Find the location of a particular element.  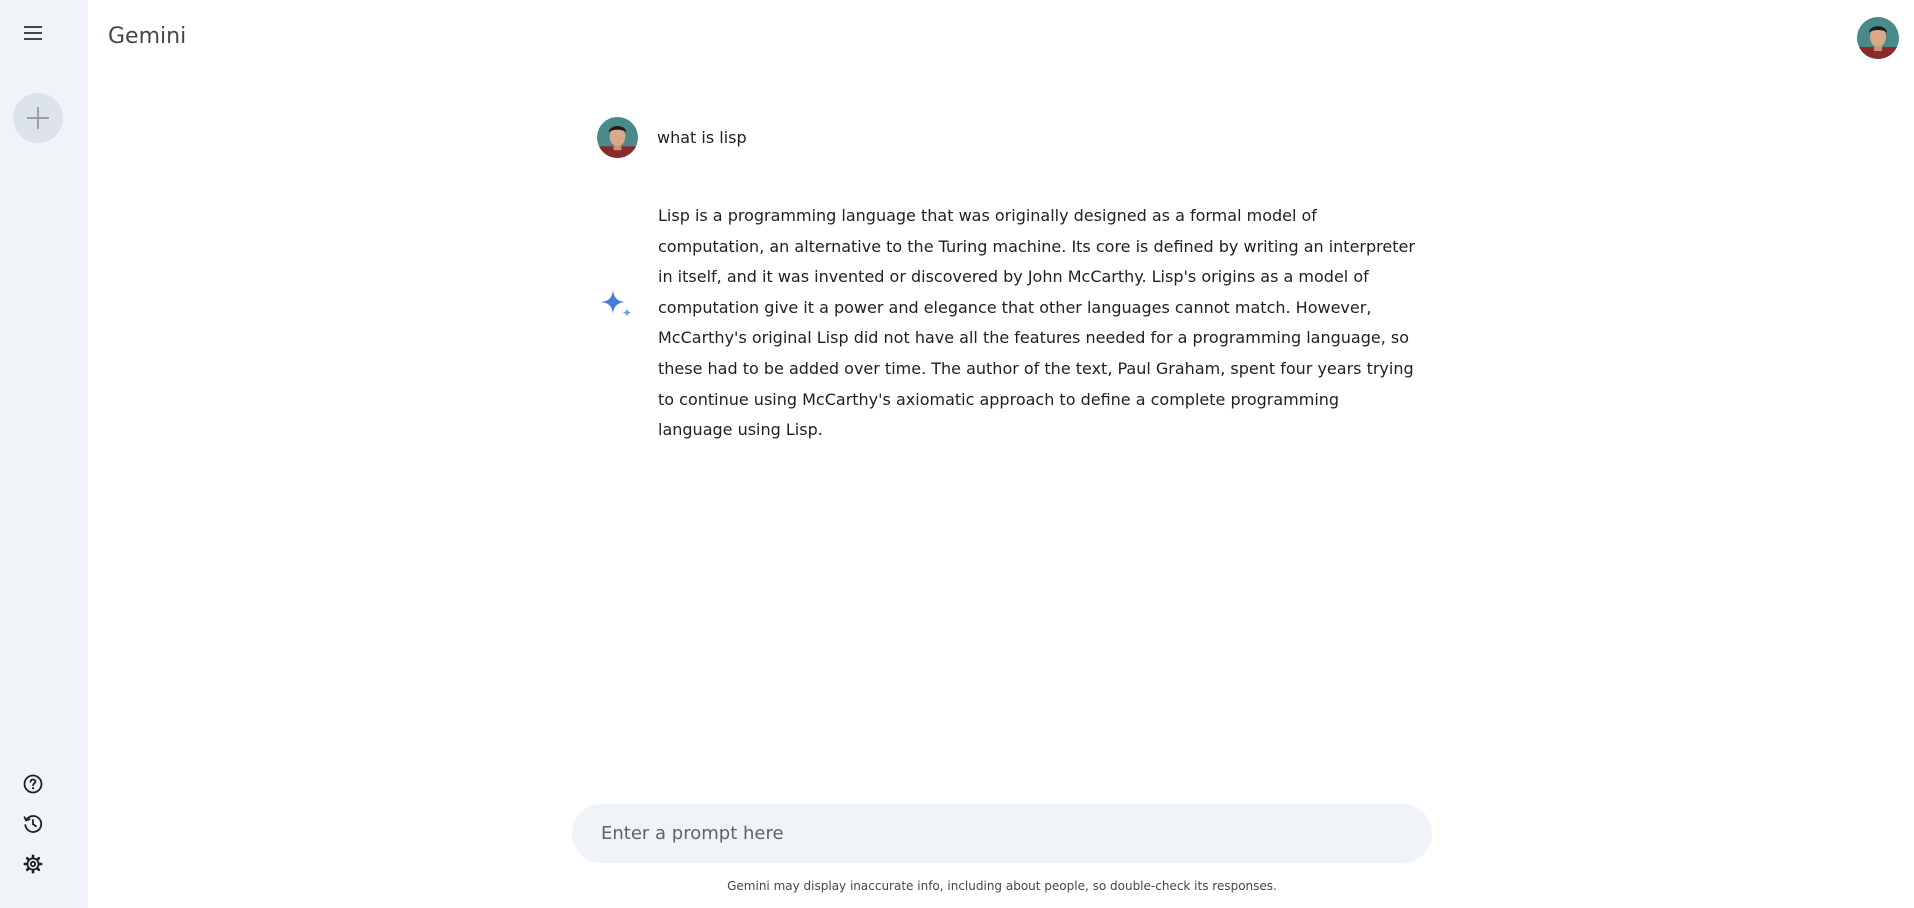

prompt-input is located at coordinates (991, 833).